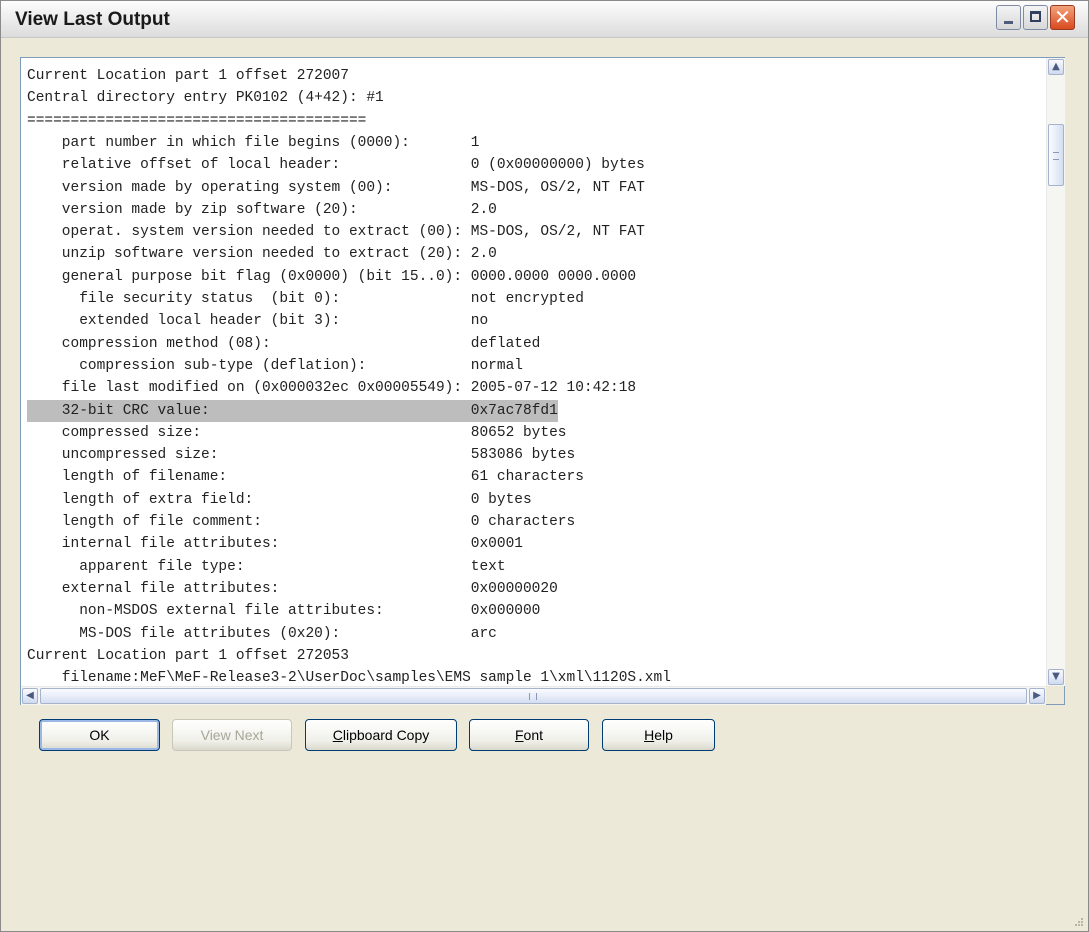 The width and height of the screenshot is (1089, 932). Describe the element at coordinates (188, 76) in the screenshot. I see `output-line: Current Location part 1 offset 272007` at that location.